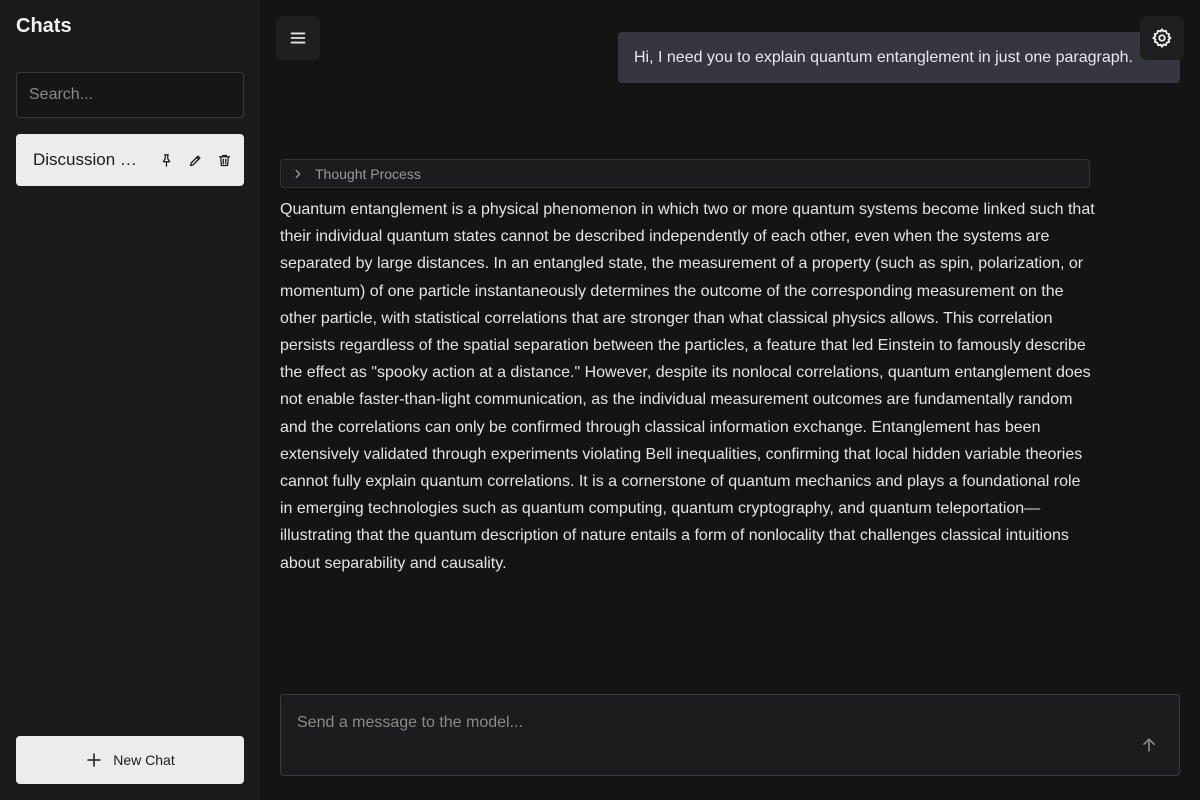 This screenshot has height=800, width=1200. What do you see at coordinates (224, 160) in the screenshot?
I see `trash-icon` at bounding box center [224, 160].